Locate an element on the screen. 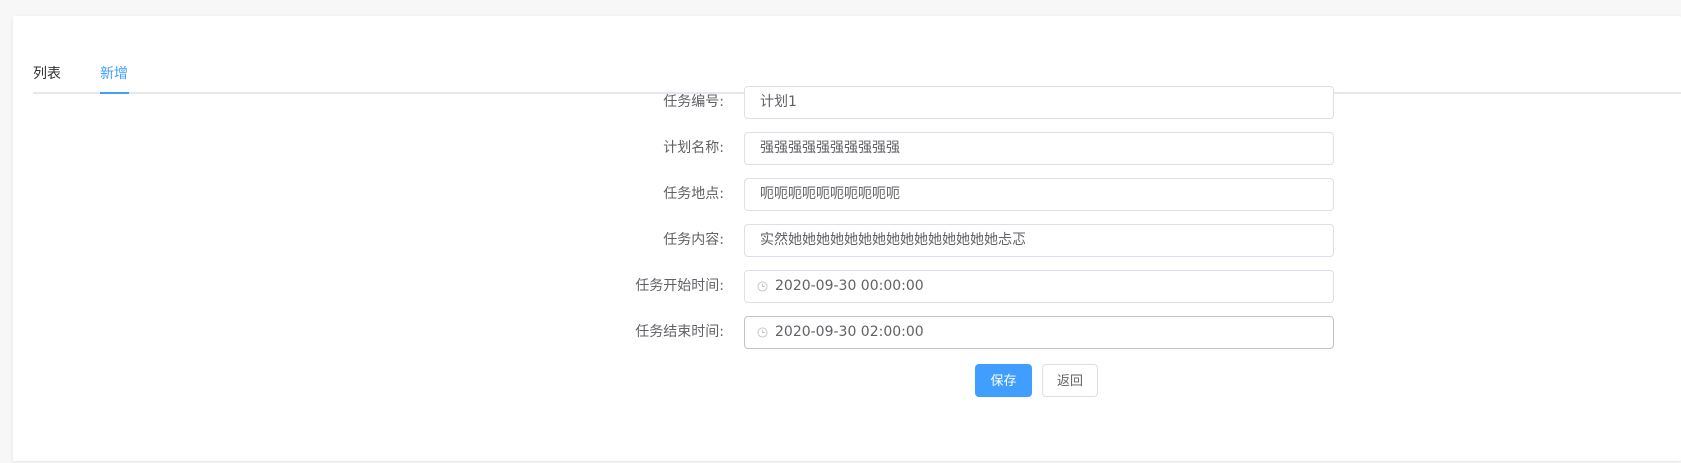 The image size is (1681, 463). form-row-end-time: 任务结束时间: 2020-09-30 02:00:00 is located at coordinates (847, 332).